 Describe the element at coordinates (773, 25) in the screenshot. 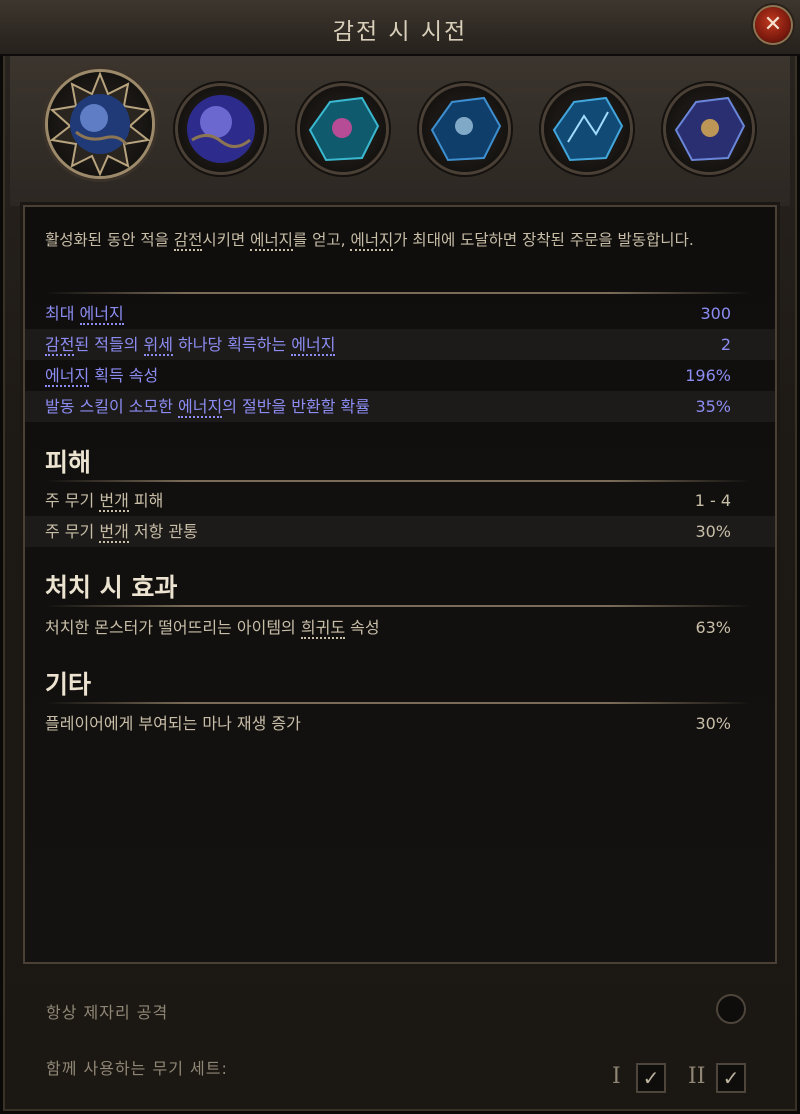

I see `close-button: ✕` at that location.